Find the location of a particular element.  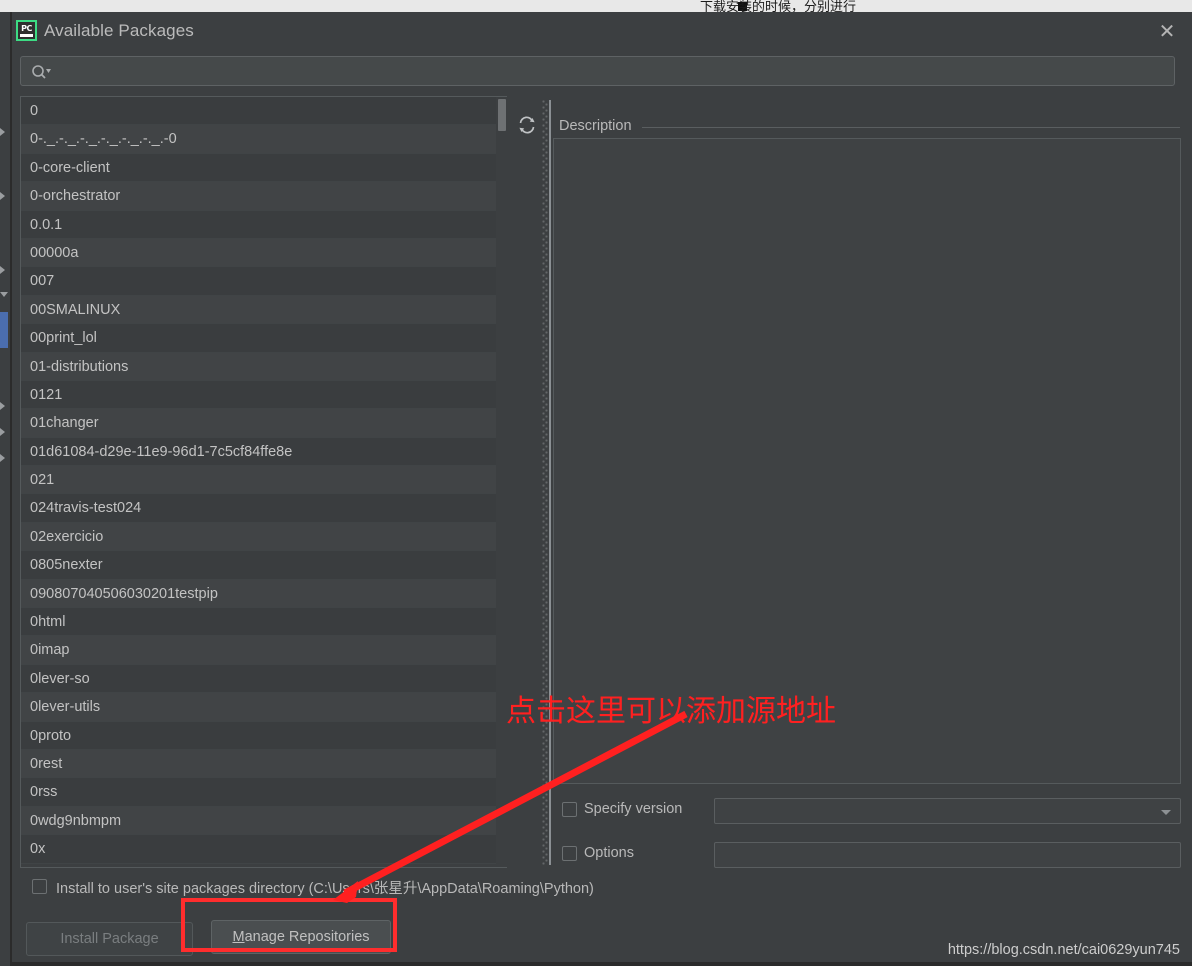

package-list-item: 024travis-test024 is located at coordinates (263, 508).